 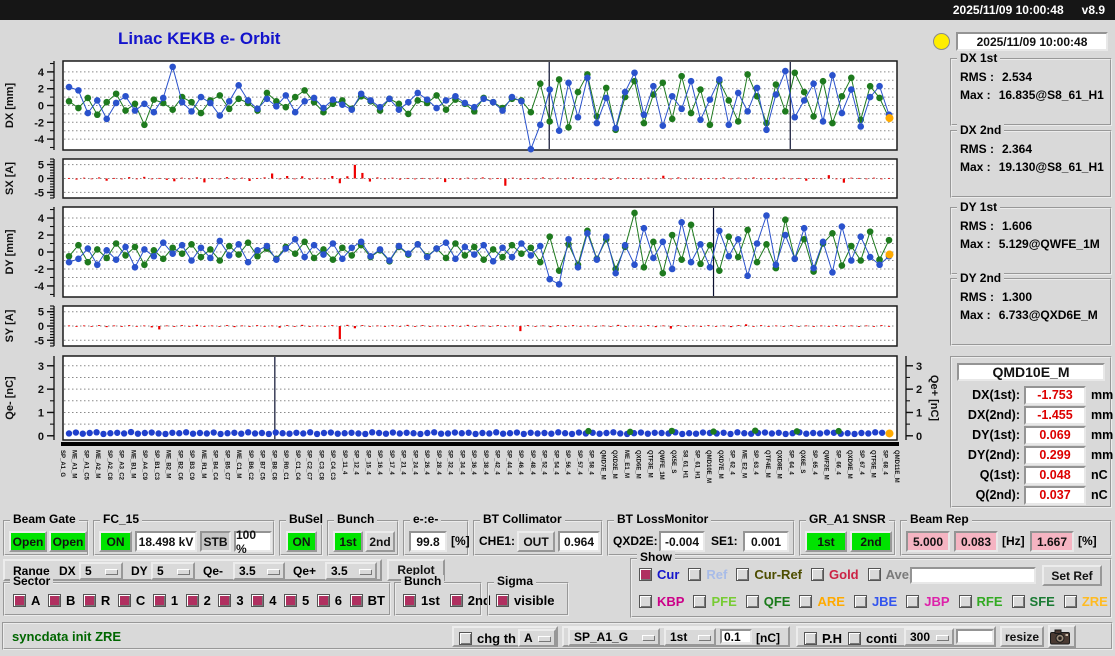 I want to click on checkbox-gold: Gold, so click(x=835, y=574).